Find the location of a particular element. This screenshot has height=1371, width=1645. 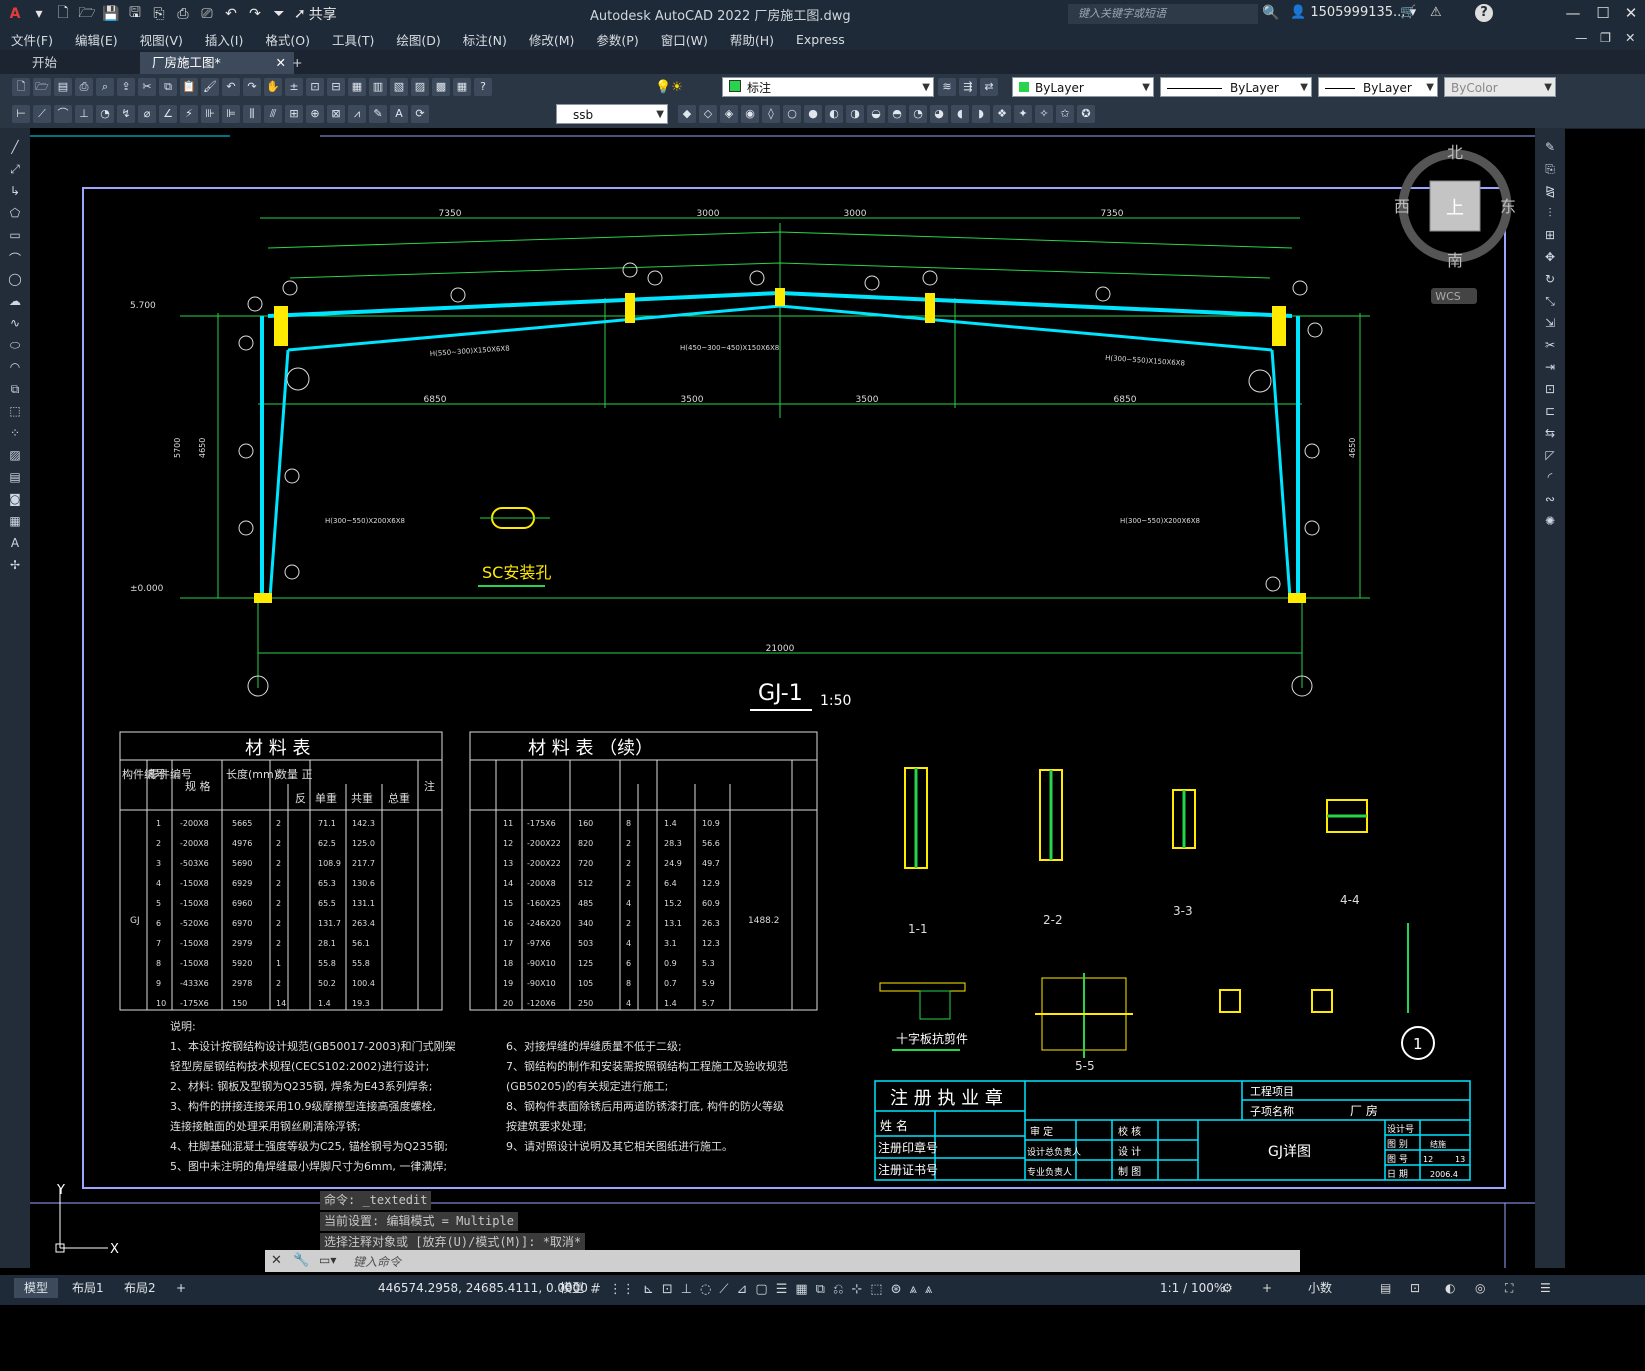

chamfer-icon: ◸ is located at coordinates (1550, 456).